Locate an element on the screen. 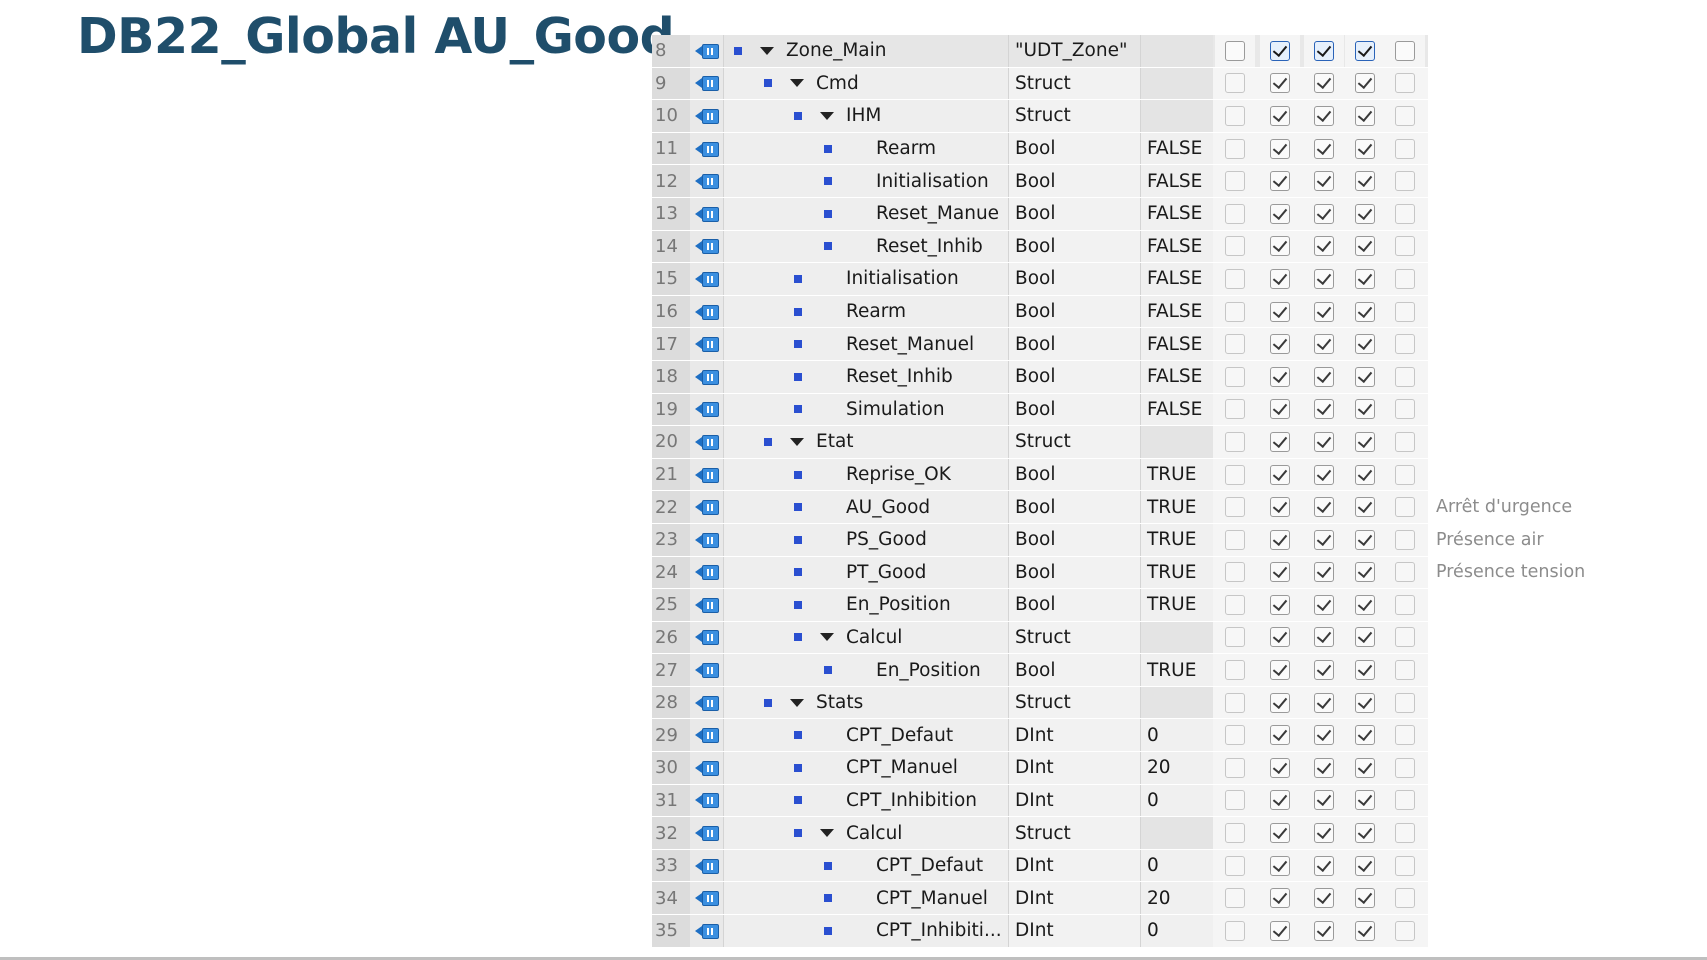 The width and height of the screenshot is (1707, 960). table-row: 30 CPT_Manuel DInt 20 is located at coordinates (1125, 768).